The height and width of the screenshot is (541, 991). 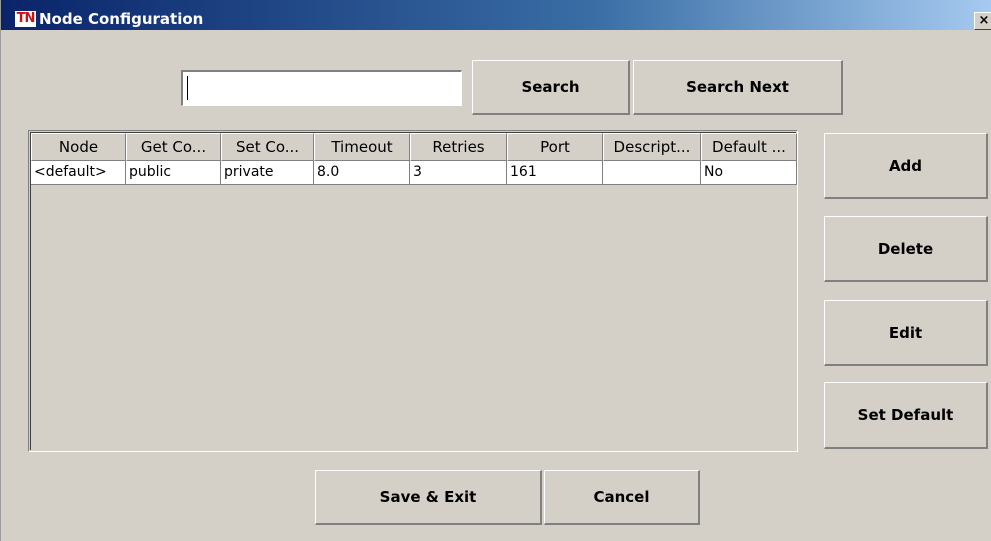 I want to click on cell-get-community: public, so click(x=173, y=173).